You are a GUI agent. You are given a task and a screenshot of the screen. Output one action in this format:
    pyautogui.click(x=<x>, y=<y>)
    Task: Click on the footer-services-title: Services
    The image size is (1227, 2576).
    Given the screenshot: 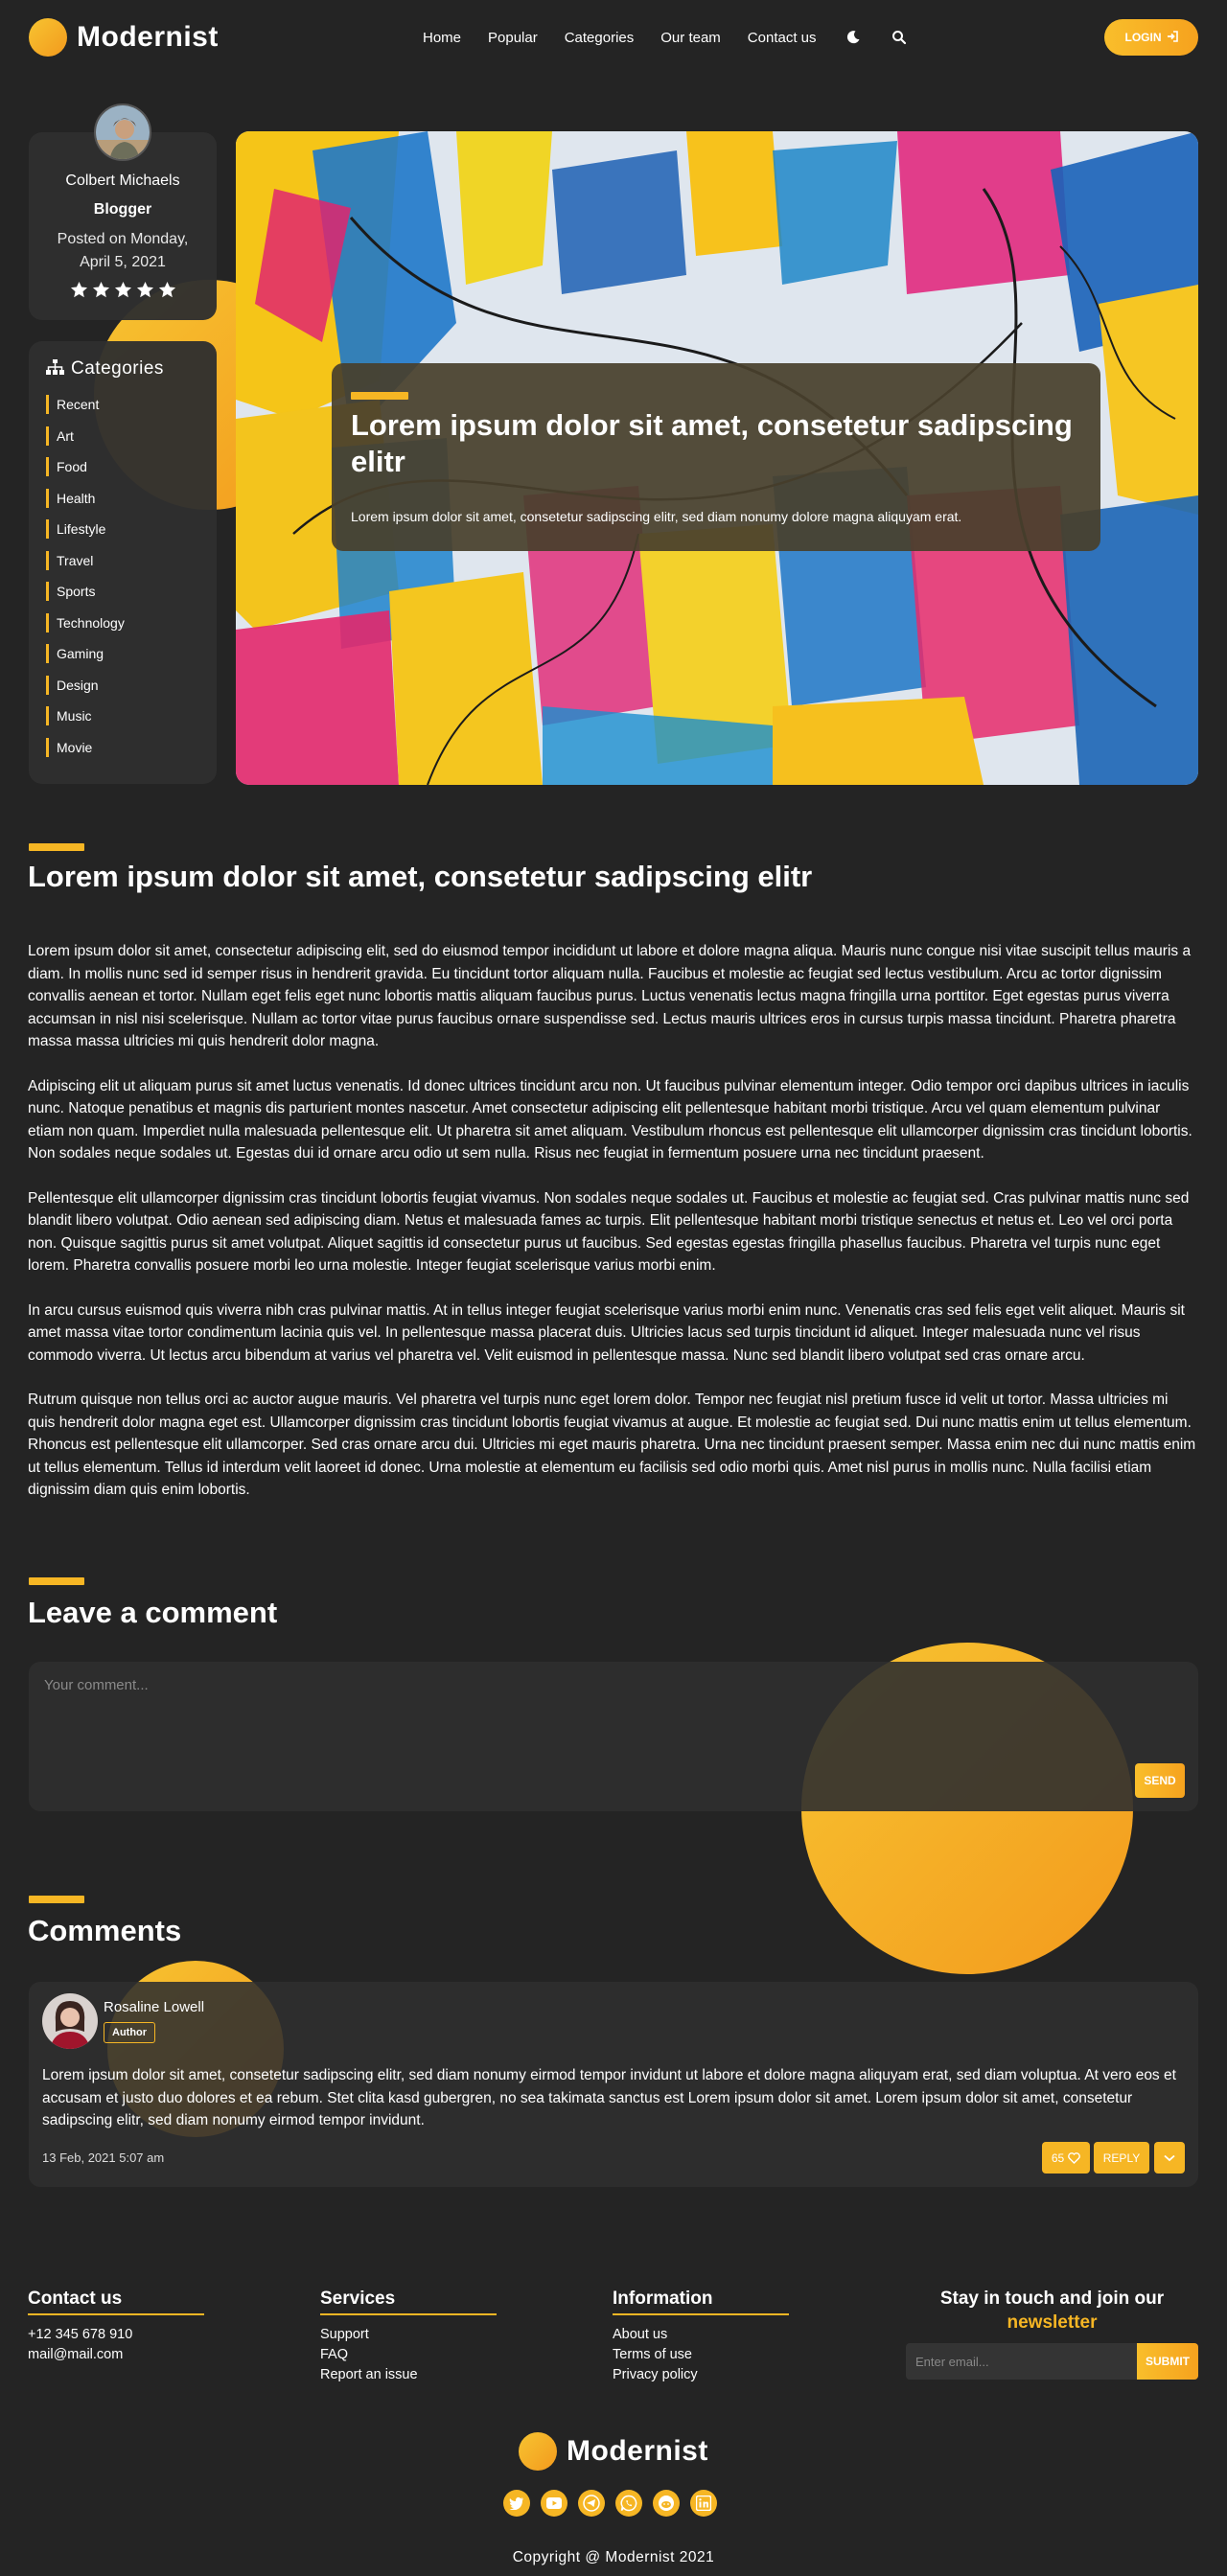 What is the action you would take?
    pyautogui.click(x=358, y=2298)
    